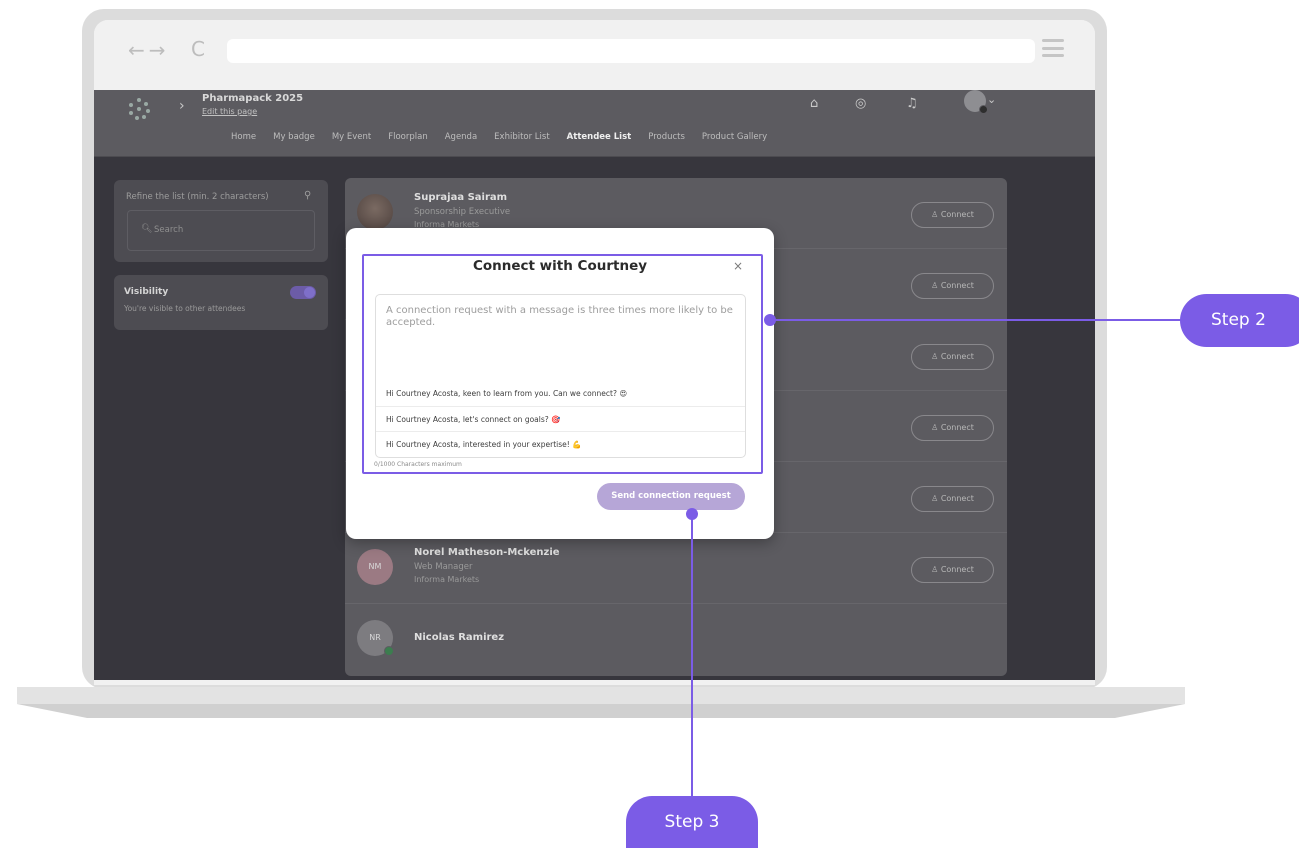  I want to click on send-connection-request-button: Send connection request, so click(671, 496).